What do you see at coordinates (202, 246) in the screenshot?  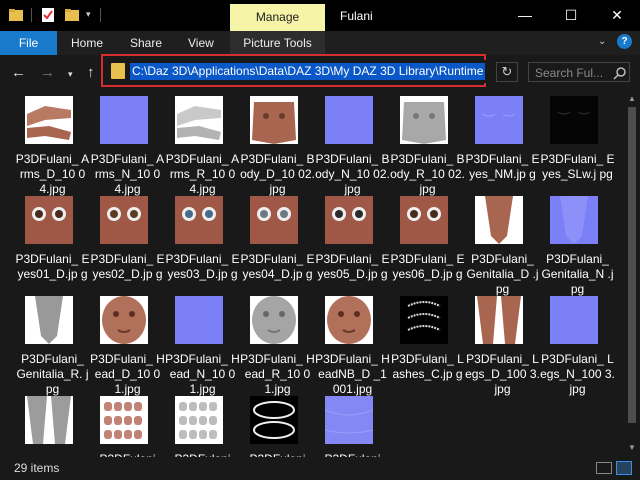 I see `file-item: P3DFulani_ Eyes03_D.jp g` at bounding box center [202, 246].